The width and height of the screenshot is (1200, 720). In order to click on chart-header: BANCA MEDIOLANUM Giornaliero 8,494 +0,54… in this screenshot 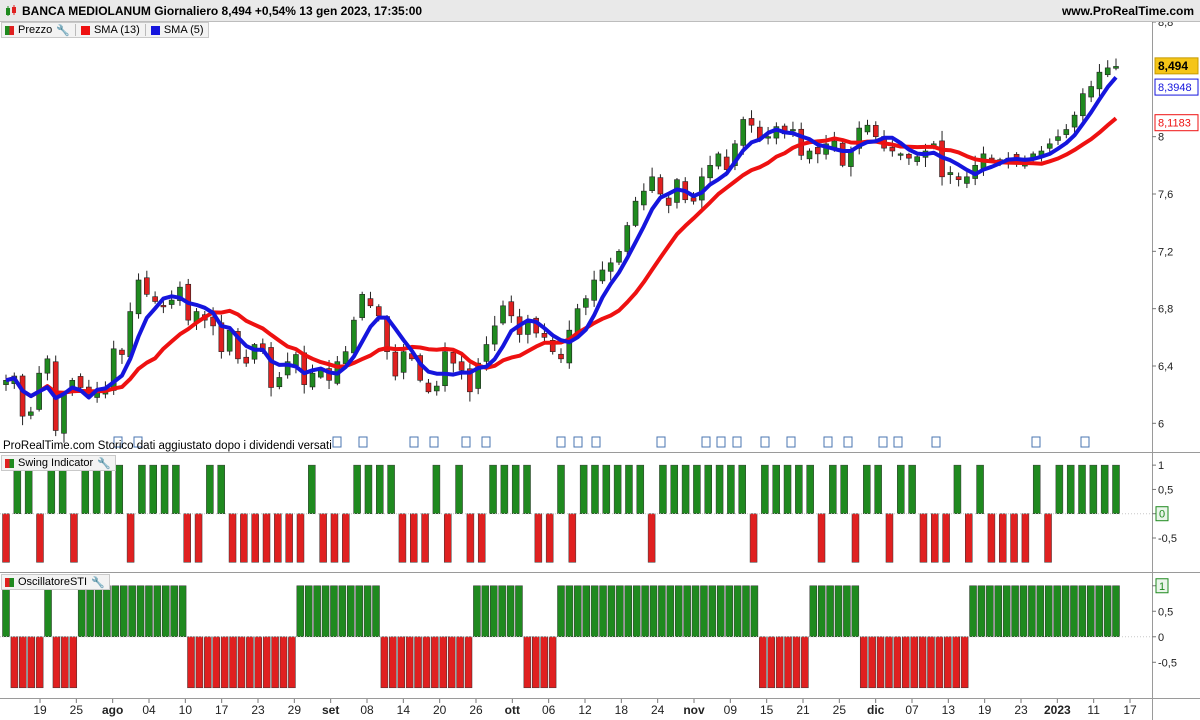, I will do `click(600, 11)`.